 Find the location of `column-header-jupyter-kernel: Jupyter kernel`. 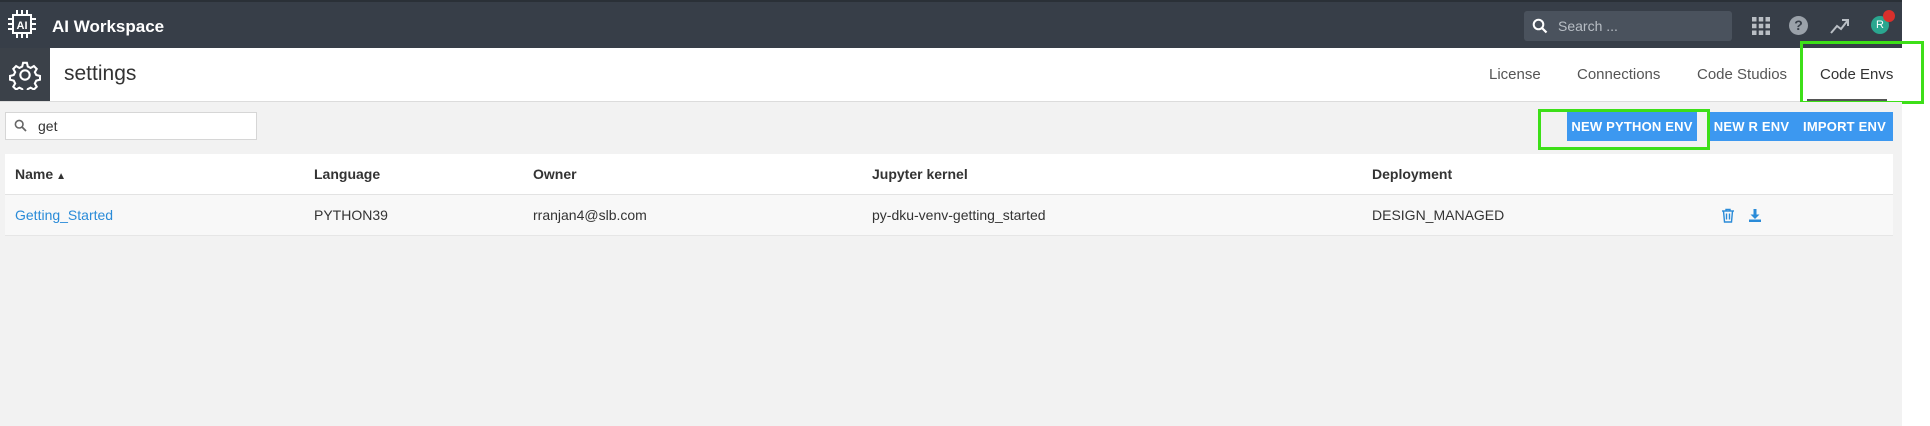

column-header-jupyter-kernel: Jupyter kernel is located at coordinates (920, 174).